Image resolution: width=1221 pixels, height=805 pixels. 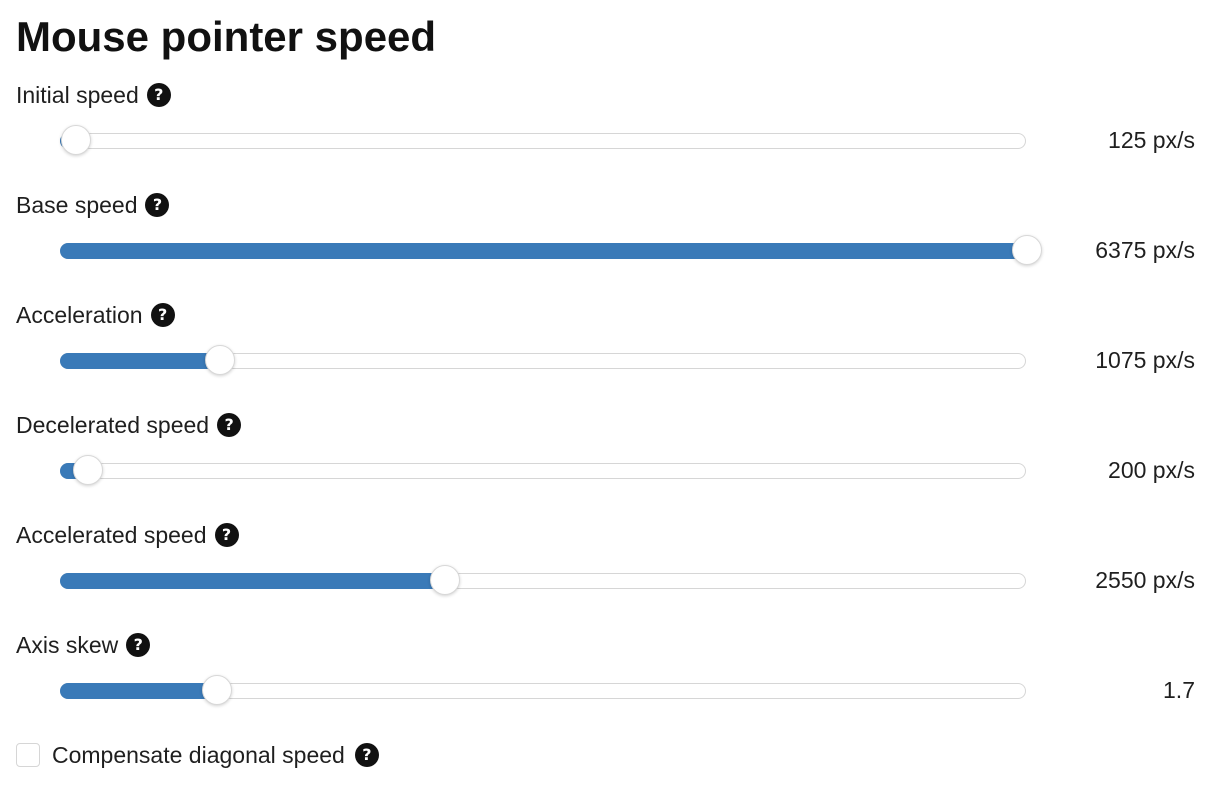 What do you see at coordinates (1145, 360) in the screenshot?
I see `setting-value: 1075 px/s` at bounding box center [1145, 360].